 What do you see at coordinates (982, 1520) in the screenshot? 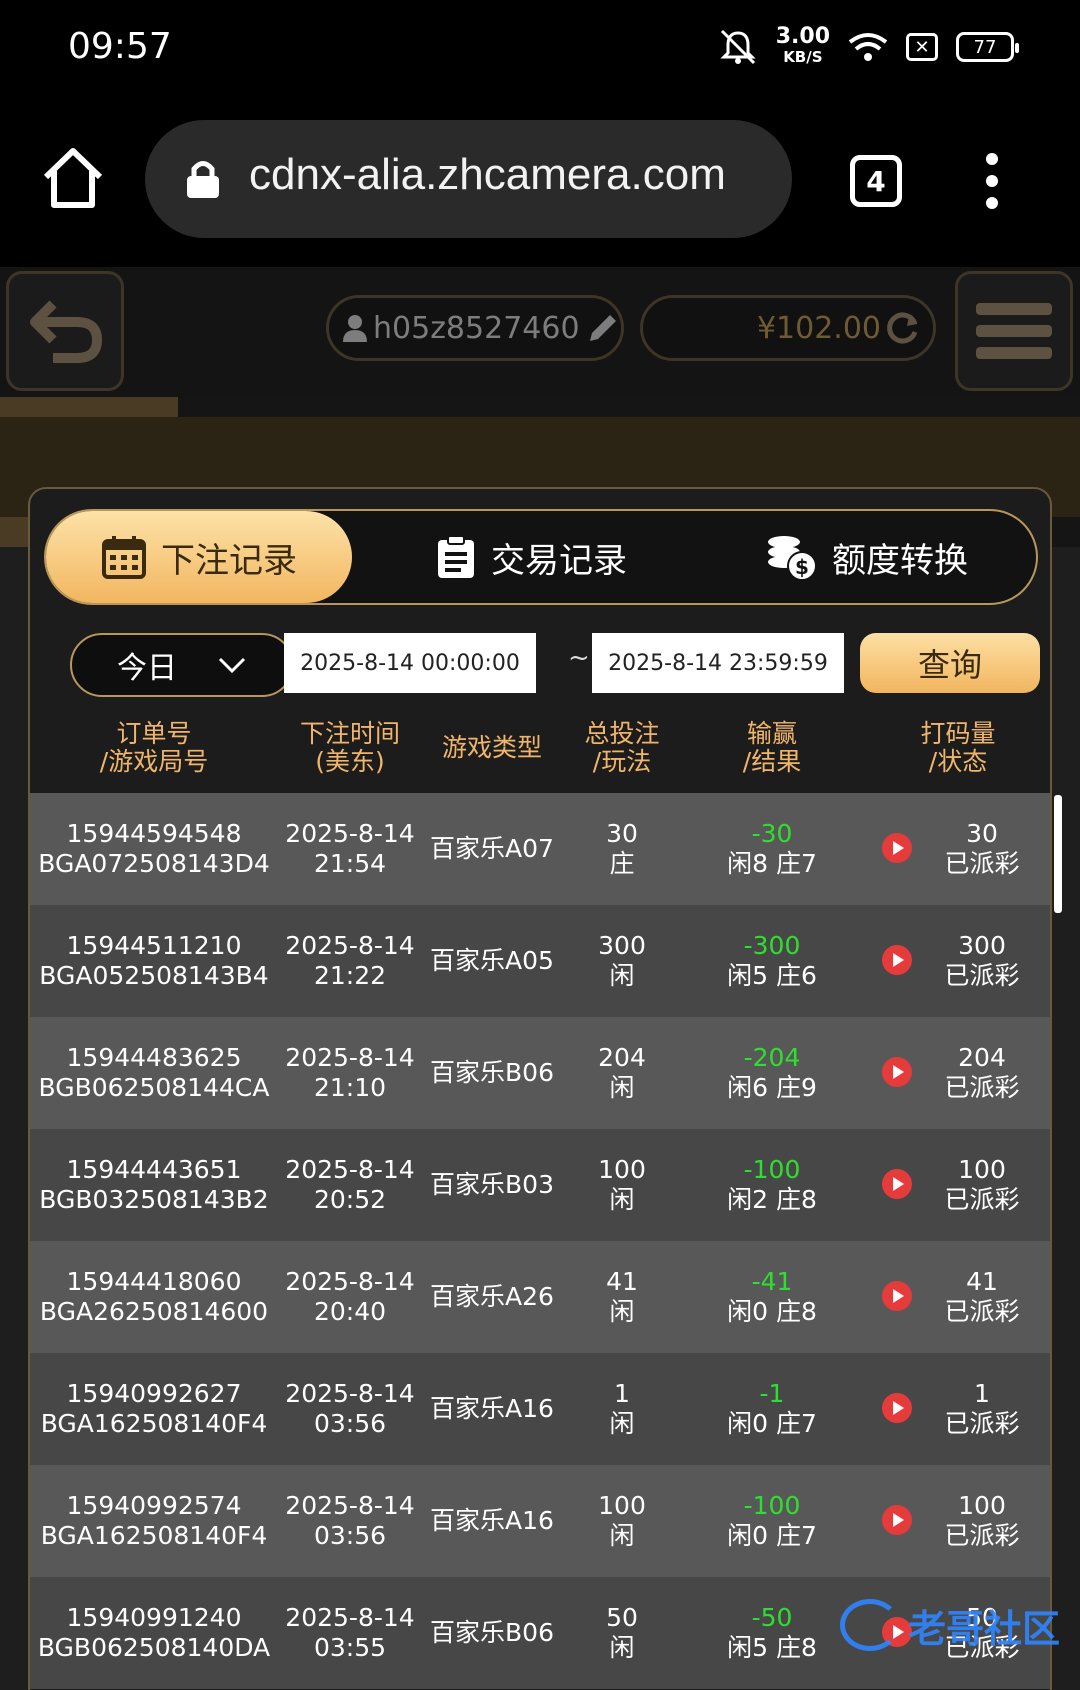
I see `valid-cell: 100 已派彩` at bounding box center [982, 1520].